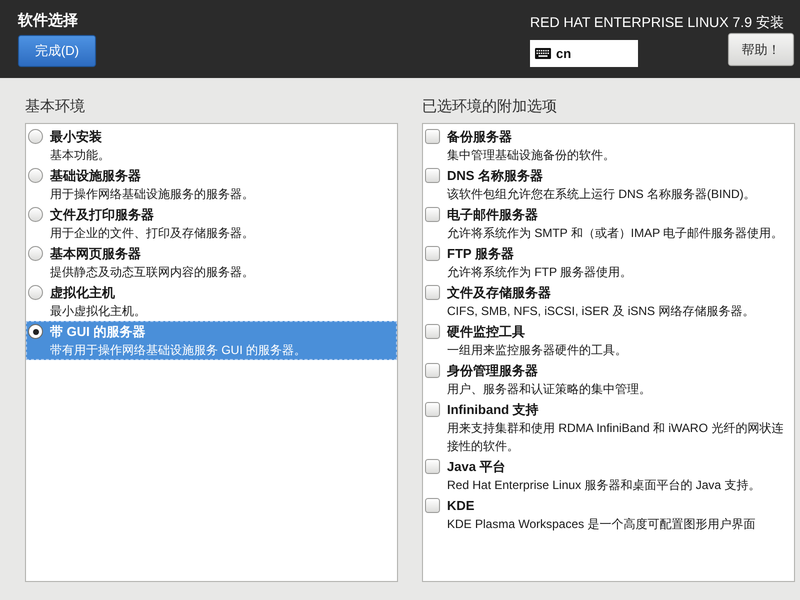 Image resolution: width=800 pixels, height=600 pixels. I want to click on section-heading: 已选环境的附加选项, so click(490, 107).